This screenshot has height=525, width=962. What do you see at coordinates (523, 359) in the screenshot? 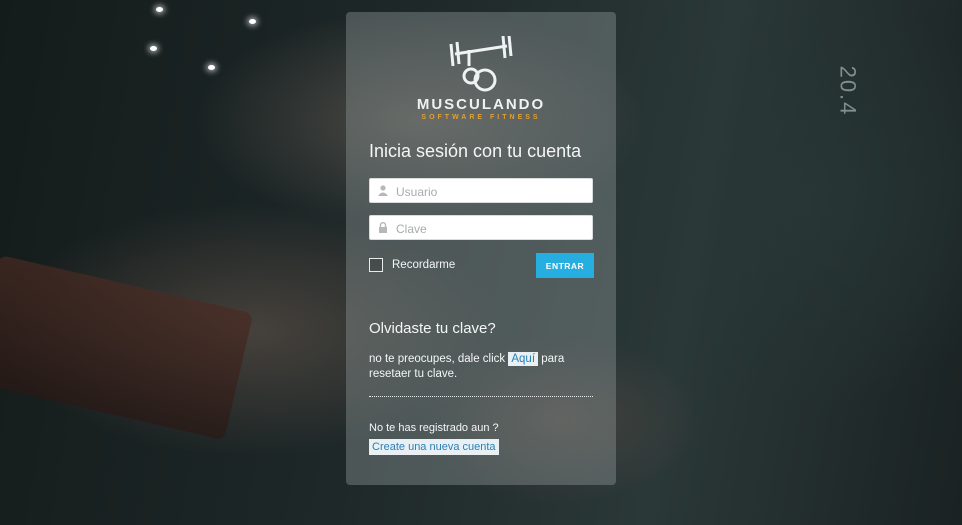
I see `reset-password-link: Aquí` at bounding box center [523, 359].